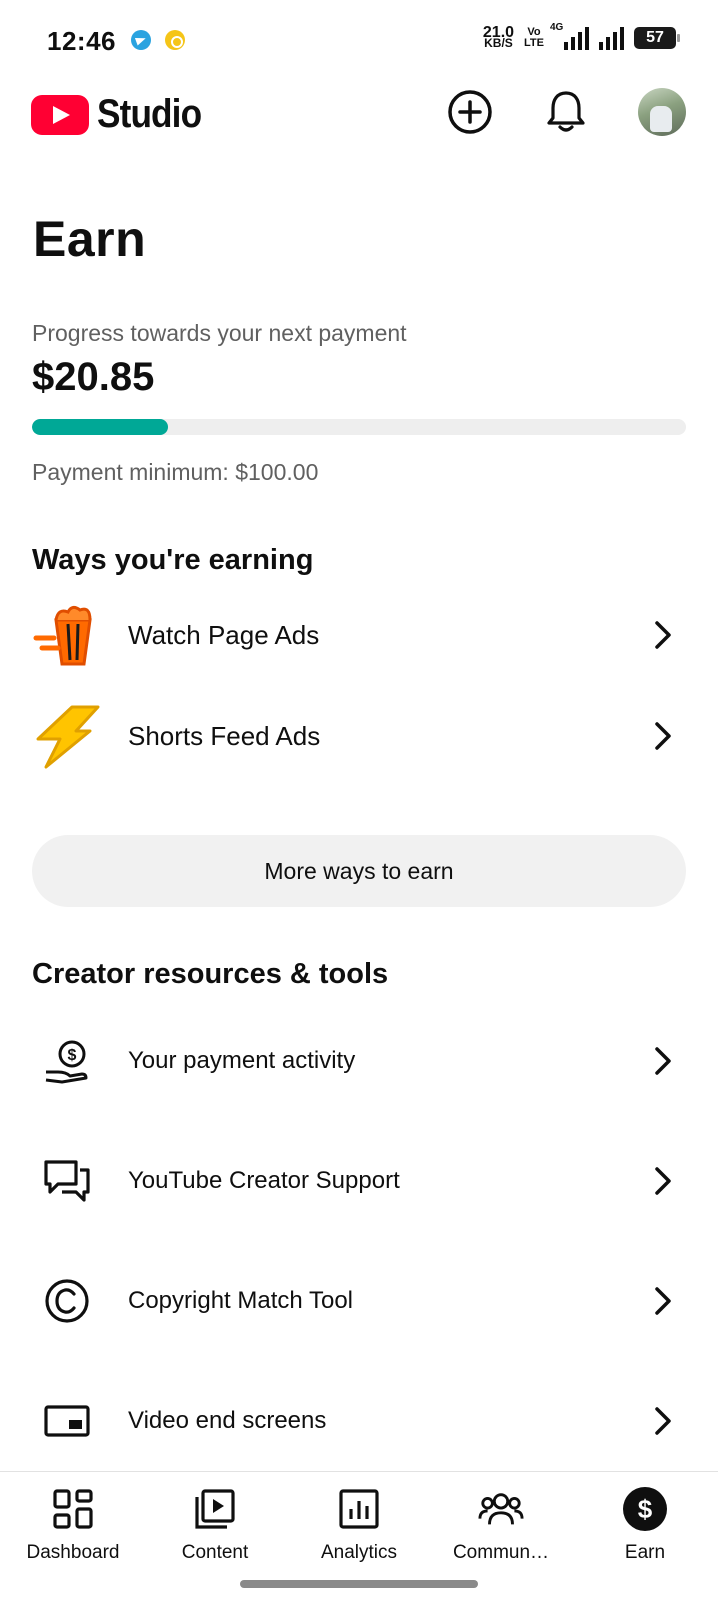 This screenshot has height=1600, width=718. What do you see at coordinates (359, 736) in the screenshot?
I see `earning-row-shorts-feed-ads: Shorts Feed Ads` at bounding box center [359, 736].